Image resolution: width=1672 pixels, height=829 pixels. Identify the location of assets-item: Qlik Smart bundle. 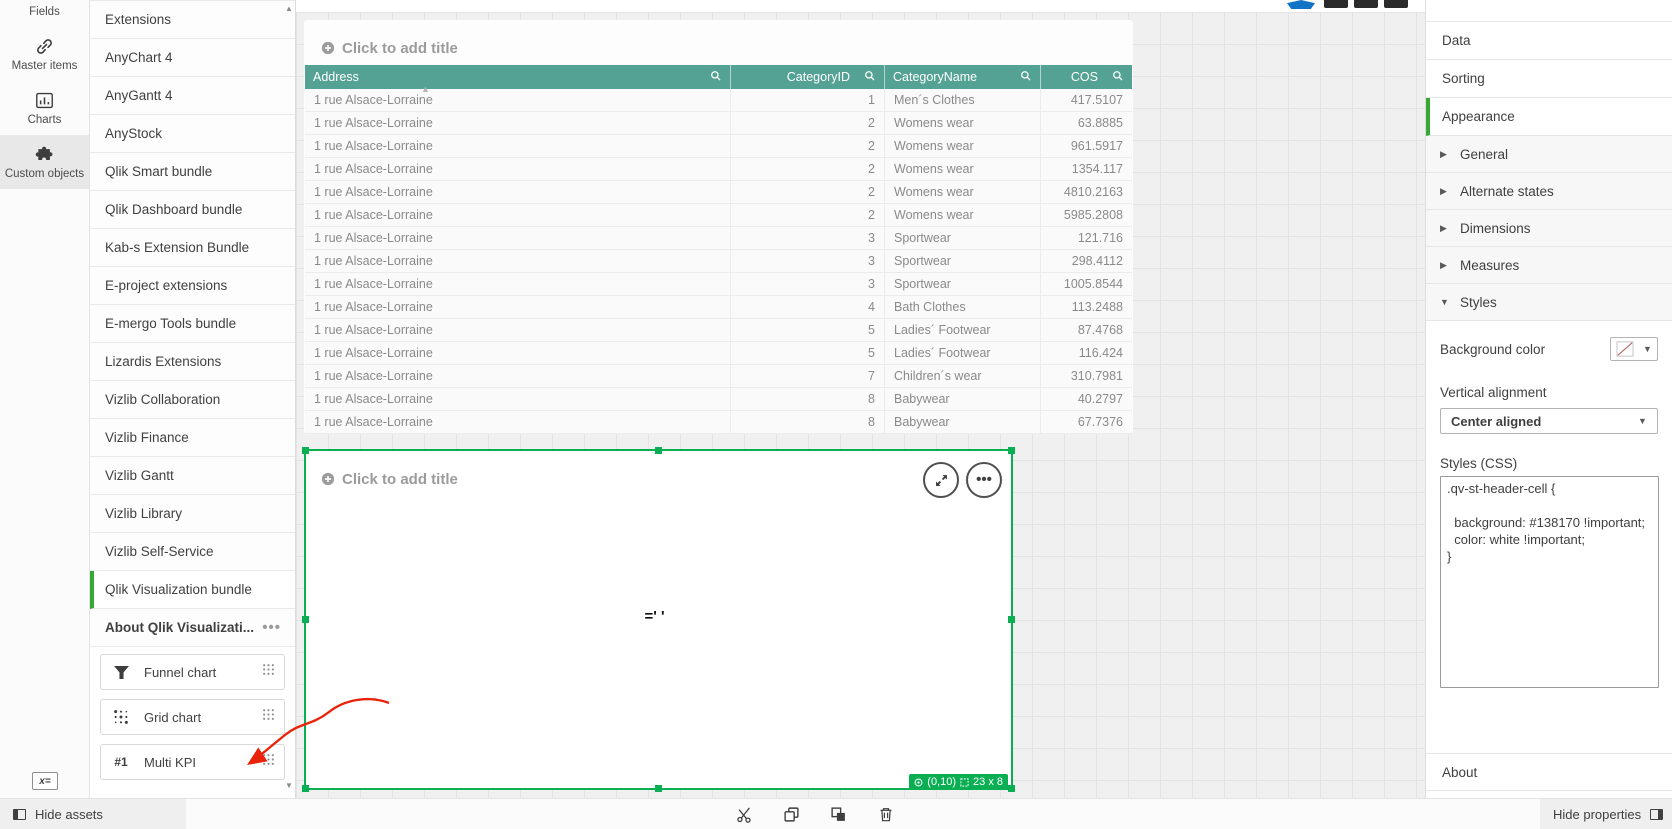
(192, 172).